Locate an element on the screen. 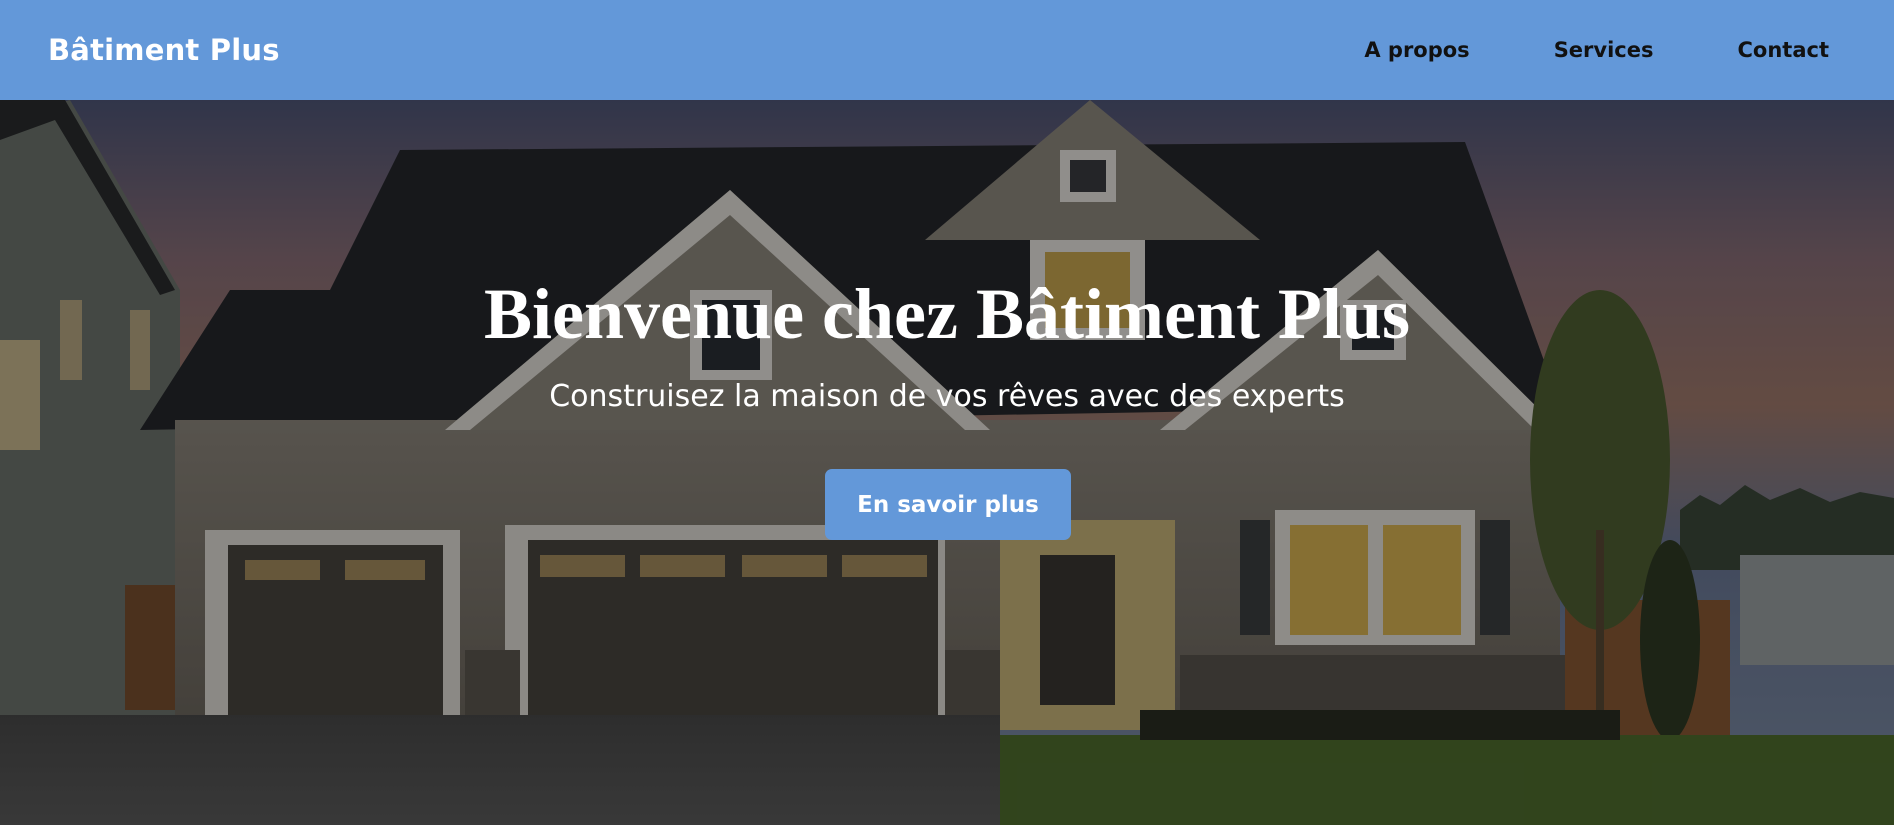 Image resolution: width=1894 pixels, height=825 pixels. hero-title: Bienvenue chez Bâtiment Plus is located at coordinates (947, 314).